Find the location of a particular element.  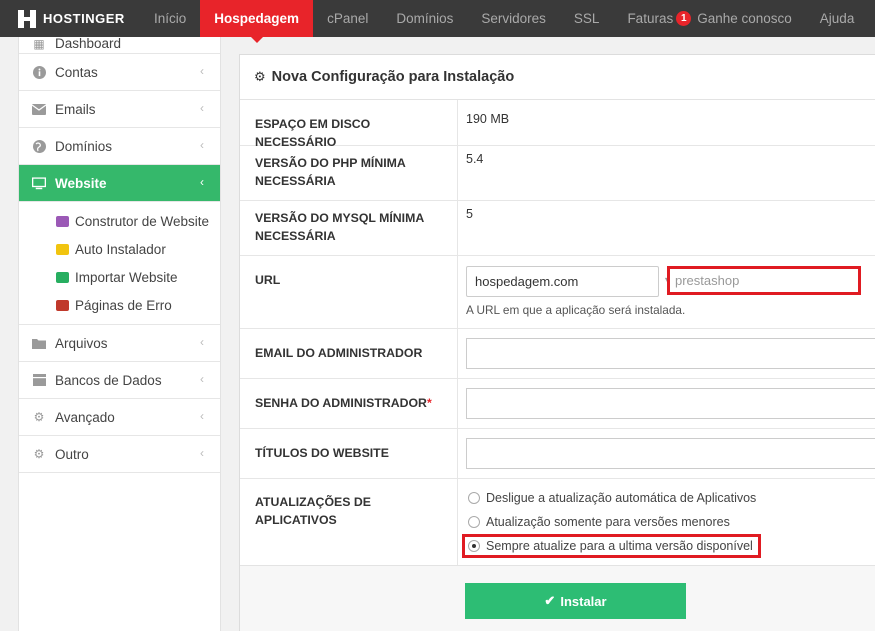

submenu-item-paginas-erro: Páginas de Erro is located at coordinates (138, 305).